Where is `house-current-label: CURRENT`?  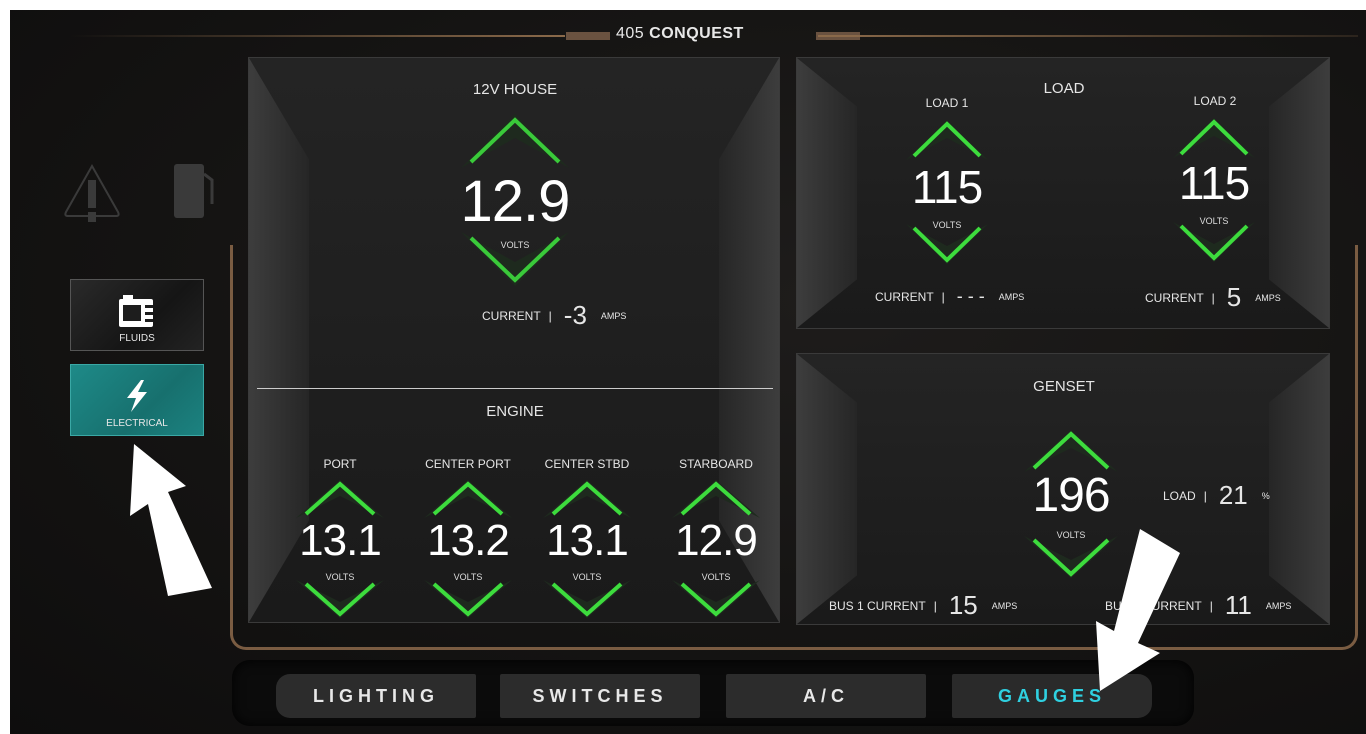 house-current-label: CURRENT is located at coordinates (511, 315).